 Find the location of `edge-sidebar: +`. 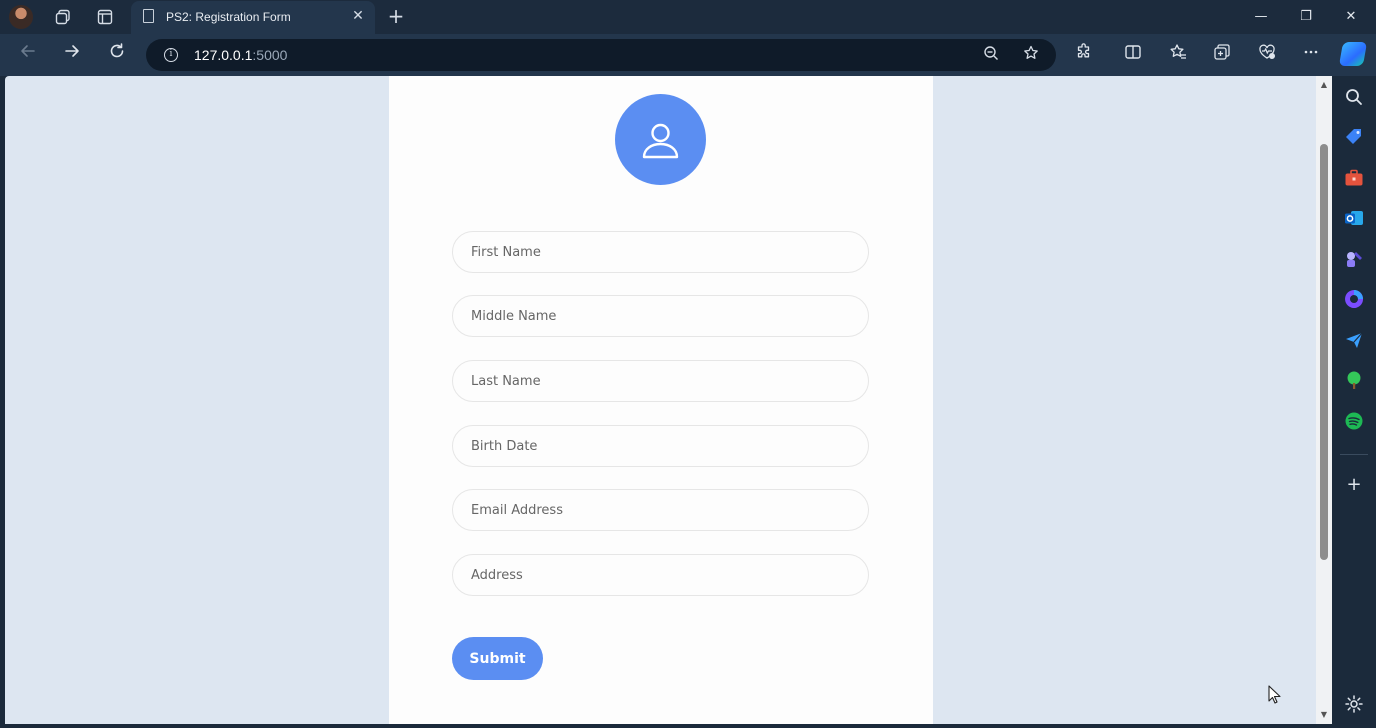

edge-sidebar: + is located at coordinates (1354, 402).